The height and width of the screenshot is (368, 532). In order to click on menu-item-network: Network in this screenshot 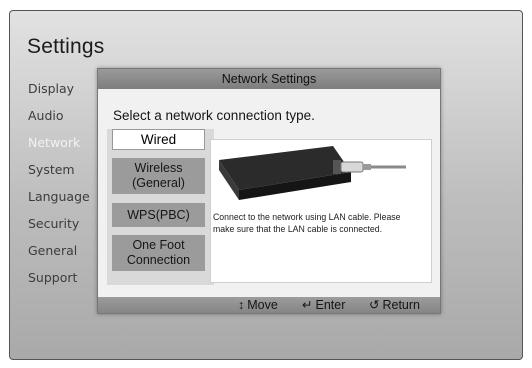, I will do `click(68, 142)`.